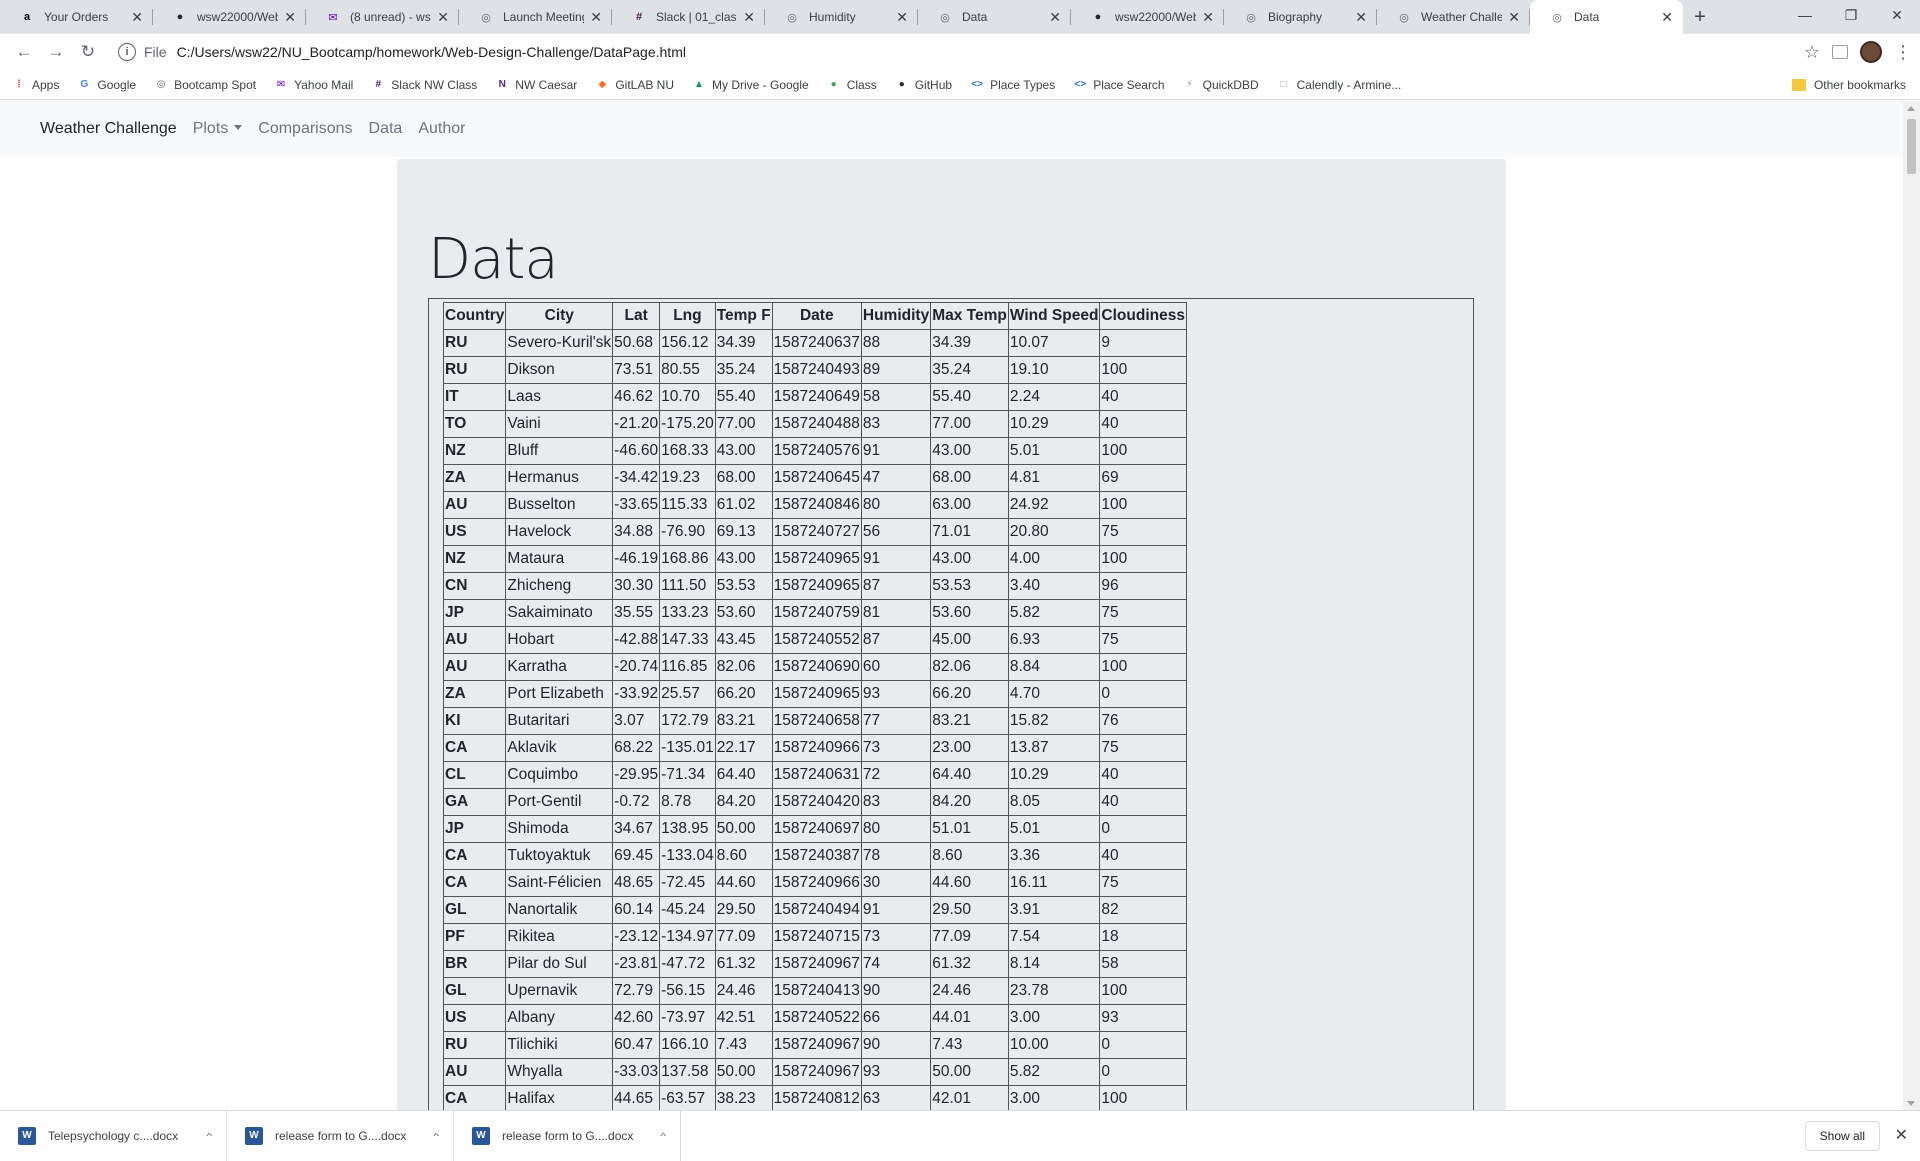 The height and width of the screenshot is (1161, 1920). I want to click on scrollbar-thumb, so click(1911, 146).